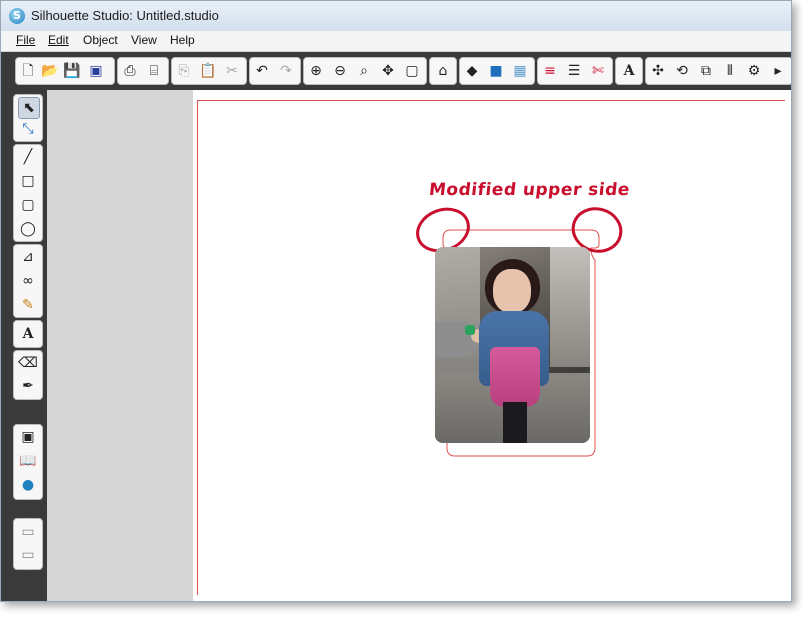 The height and width of the screenshot is (617, 803). Describe the element at coordinates (28, 205) in the screenshot. I see `rounded-rectangle-icon: ▢` at that location.